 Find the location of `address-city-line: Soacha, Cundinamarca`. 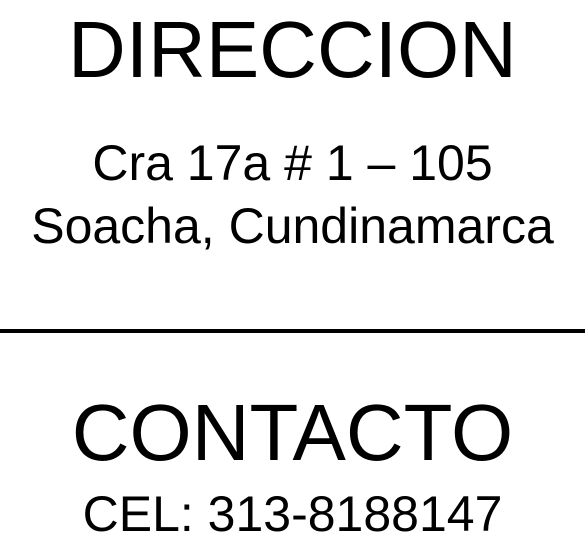

address-city-line: Soacha, Cundinamarca is located at coordinates (292, 226).